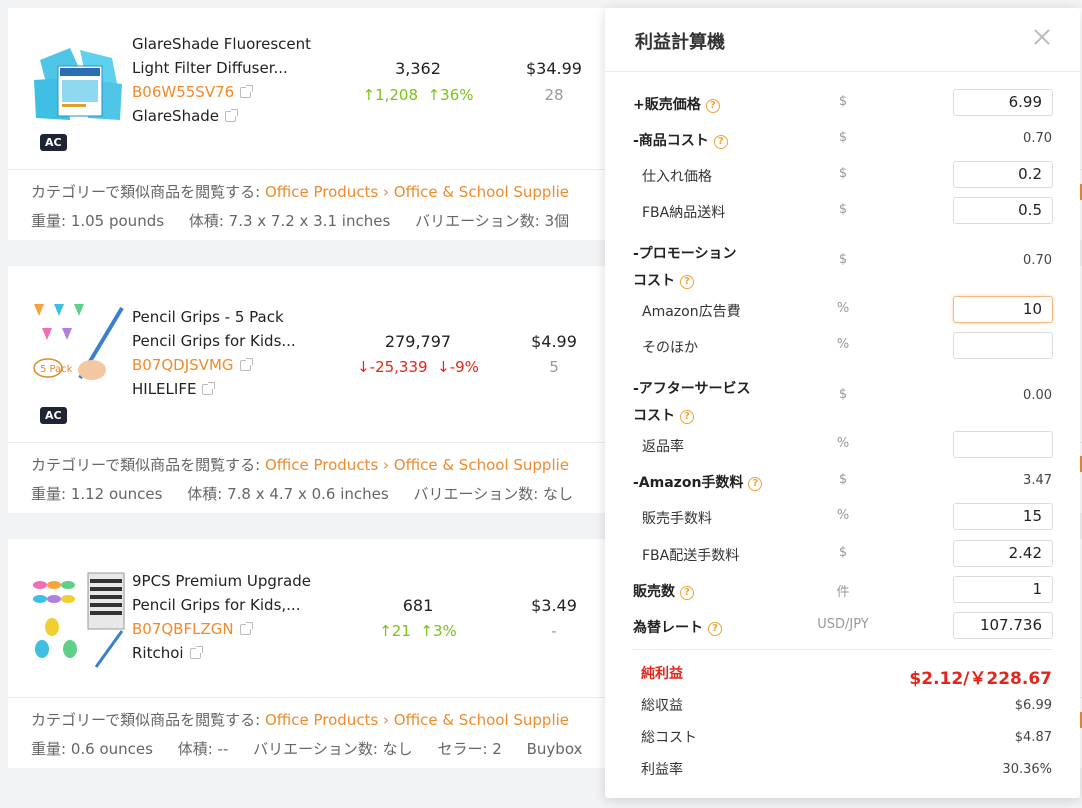  What do you see at coordinates (397, 95) in the screenshot?
I see `rank-change-value: 1,208` at bounding box center [397, 95].